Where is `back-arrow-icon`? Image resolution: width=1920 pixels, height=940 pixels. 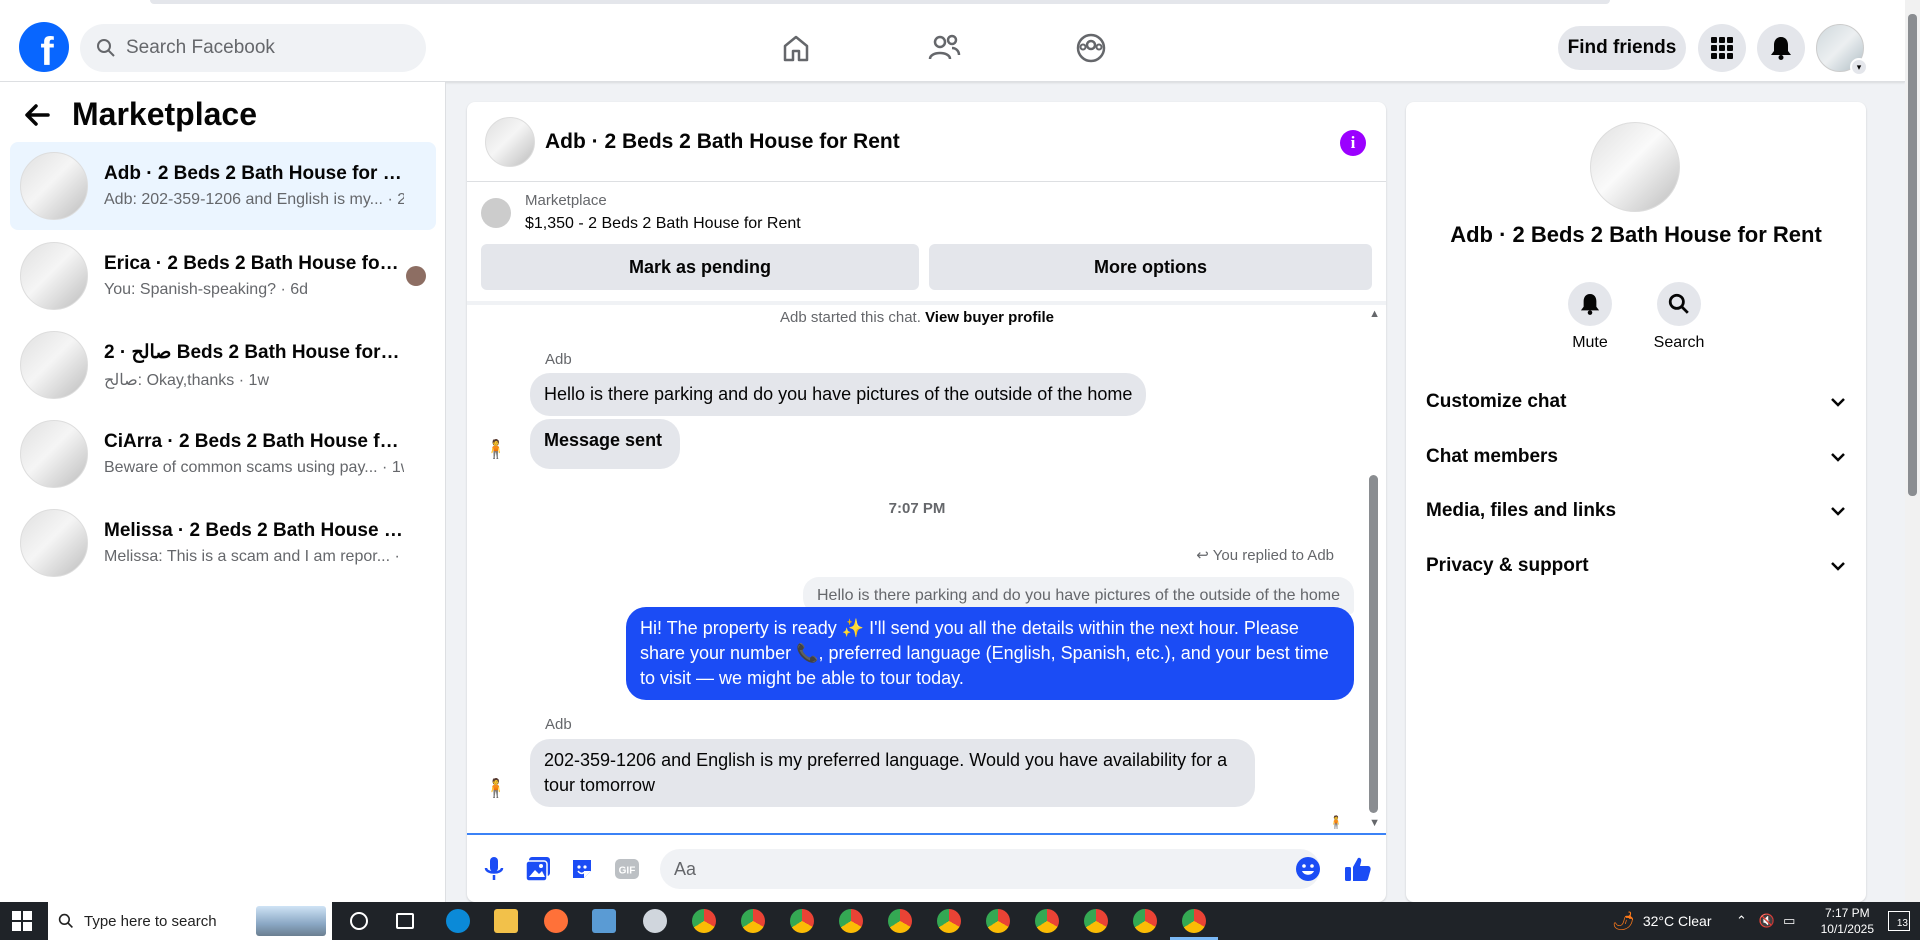 back-arrow-icon is located at coordinates (37, 115).